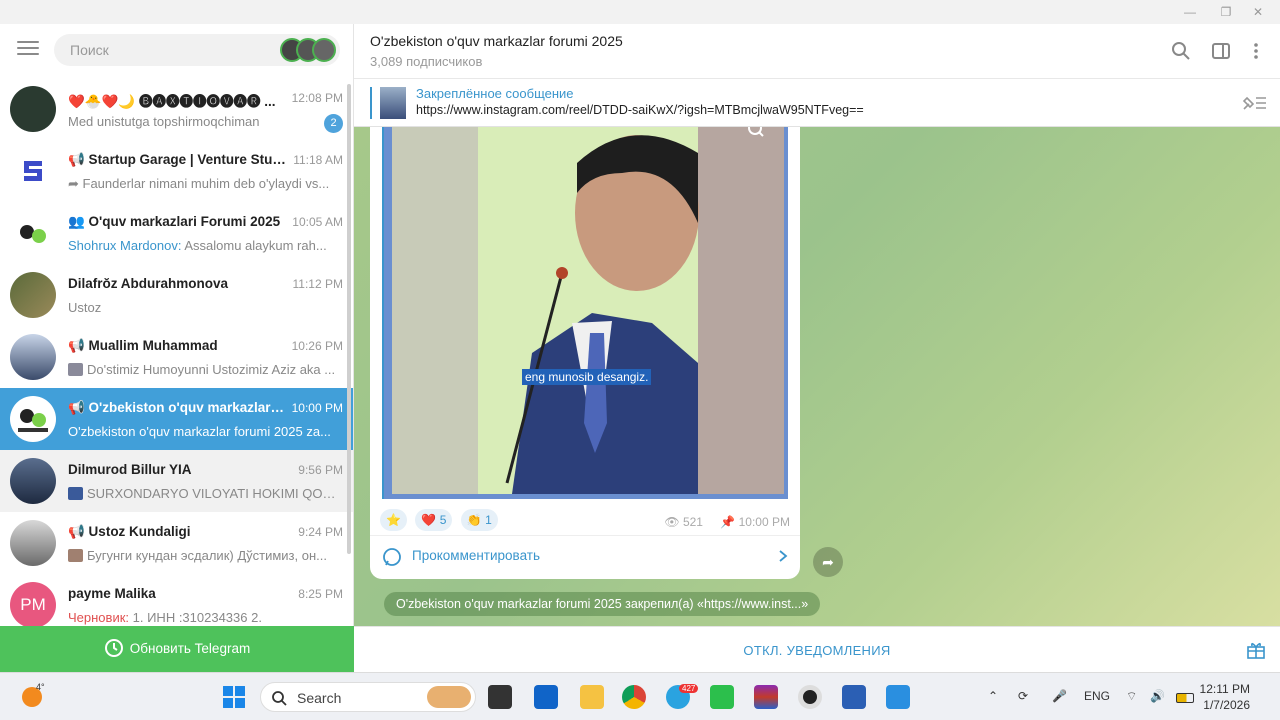 The image size is (1280, 720). I want to click on unread-badge: 2, so click(333, 123).